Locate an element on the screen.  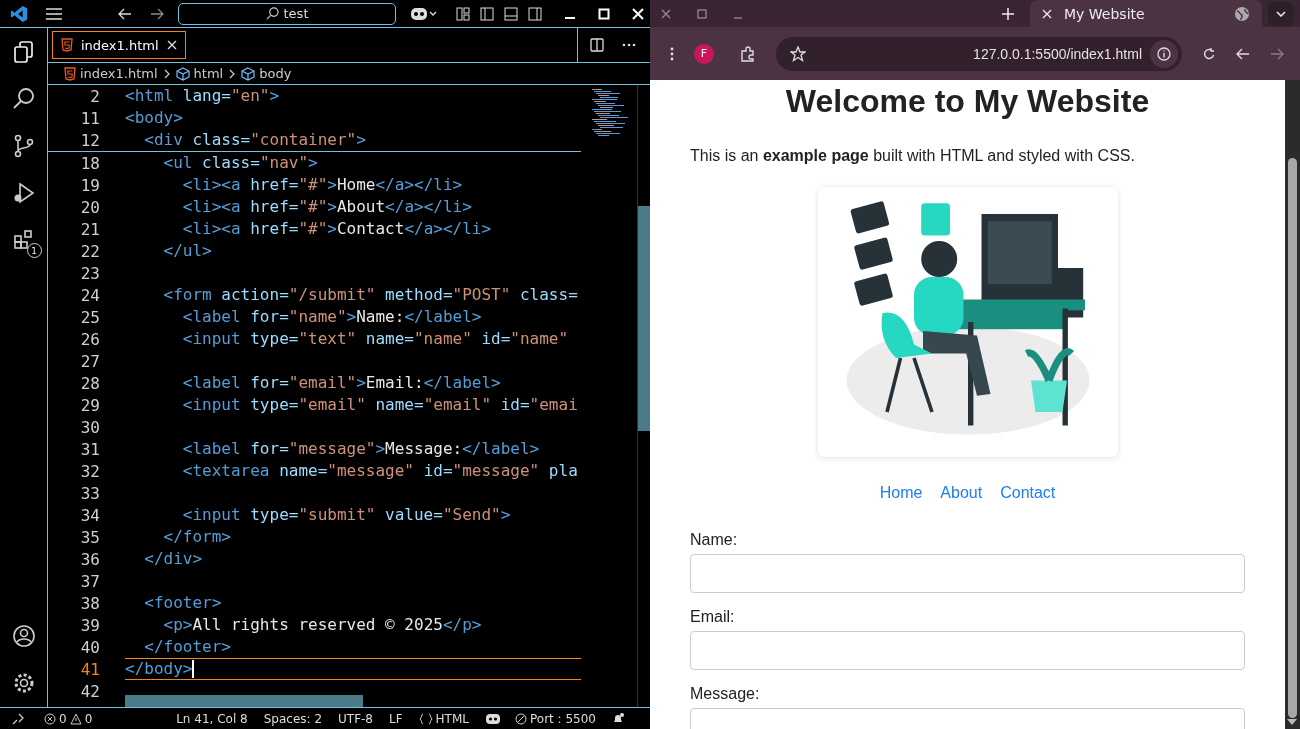
line-number: 19 is located at coordinates (89, 185).